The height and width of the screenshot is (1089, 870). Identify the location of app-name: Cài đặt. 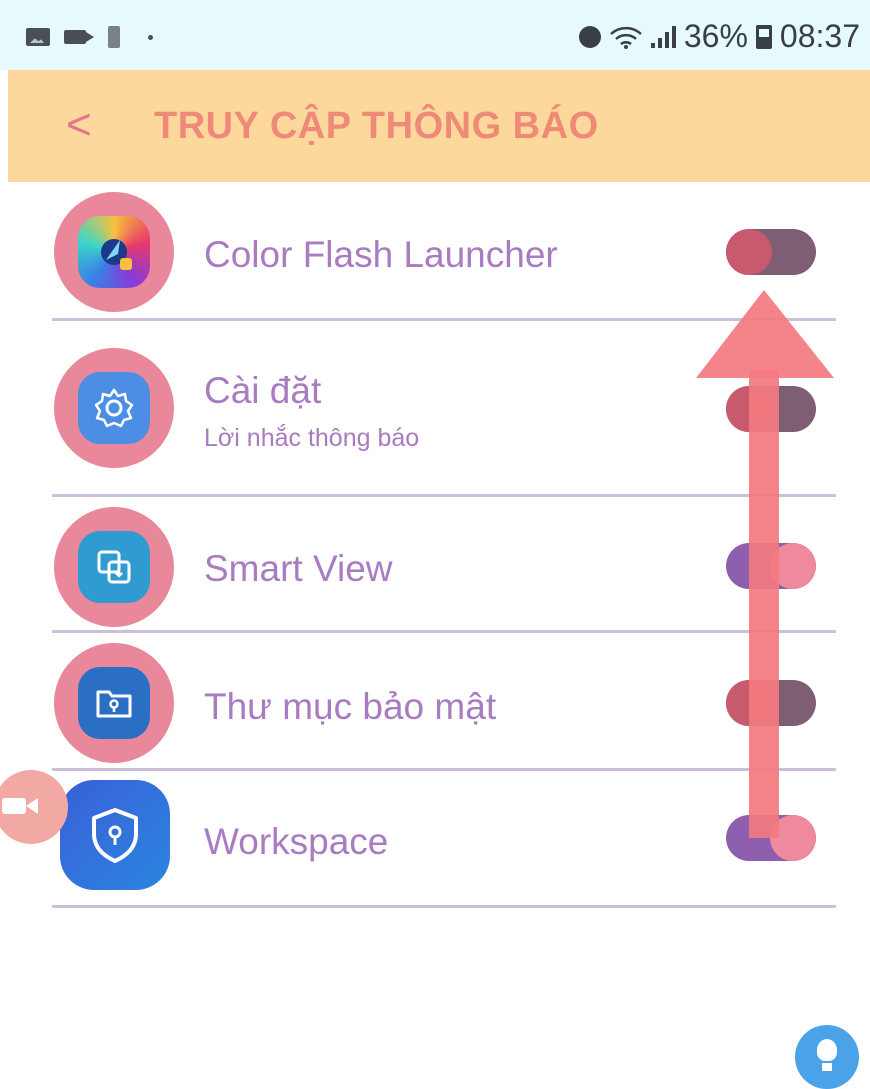
(263, 390).